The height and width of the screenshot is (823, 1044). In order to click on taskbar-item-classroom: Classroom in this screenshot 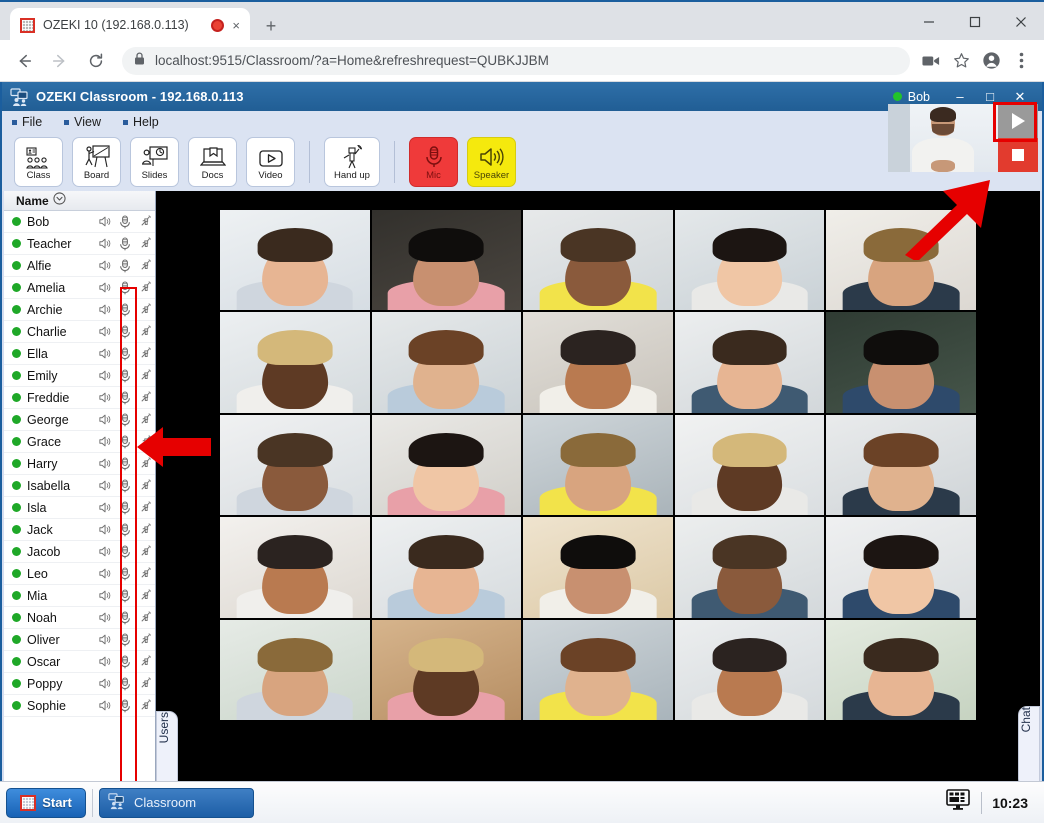, I will do `click(176, 802)`.